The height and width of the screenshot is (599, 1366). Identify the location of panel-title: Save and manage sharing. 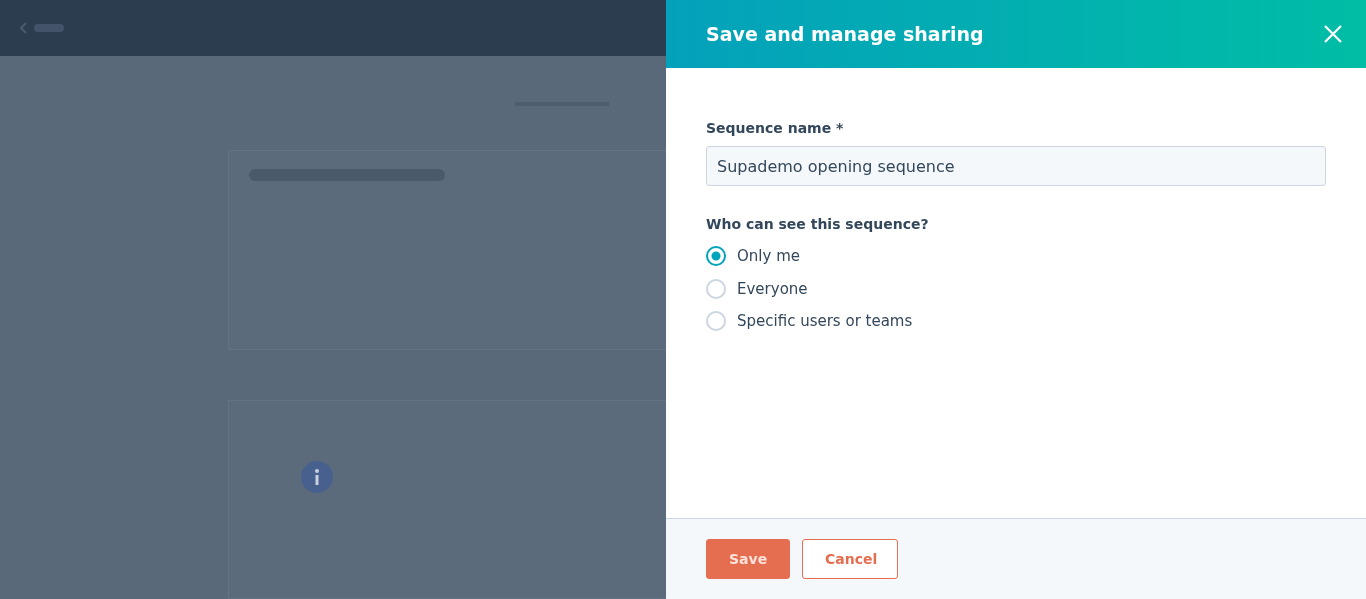
(845, 34).